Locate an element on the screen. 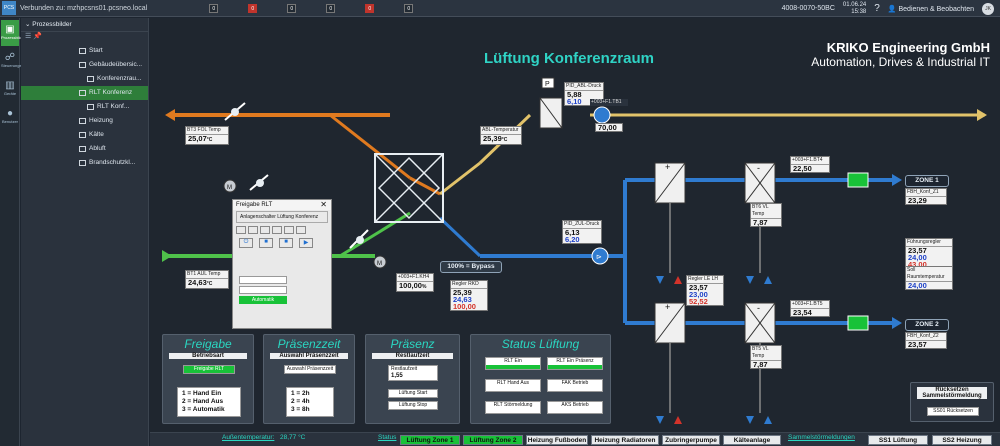 The width and height of the screenshot is (1000, 446). clock: 01.06.24 15:38 is located at coordinates (854, 9).